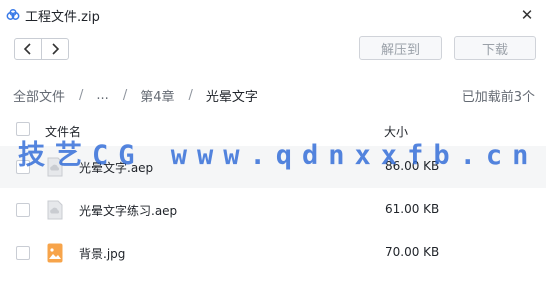 The height and width of the screenshot is (301, 546). What do you see at coordinates (412, 252) in the screenshot?
I see `file-size: 70.00 KB` at bounding box center [412, 252].